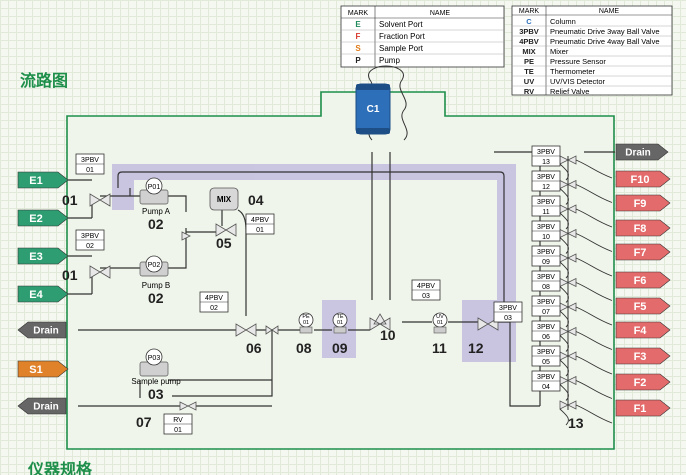 The height and width of the screenshot is (475, 686). What do you see at coordinates (36, 295) in the screenshot?
I see `port-label: E4` at bounding box center [36, 295].